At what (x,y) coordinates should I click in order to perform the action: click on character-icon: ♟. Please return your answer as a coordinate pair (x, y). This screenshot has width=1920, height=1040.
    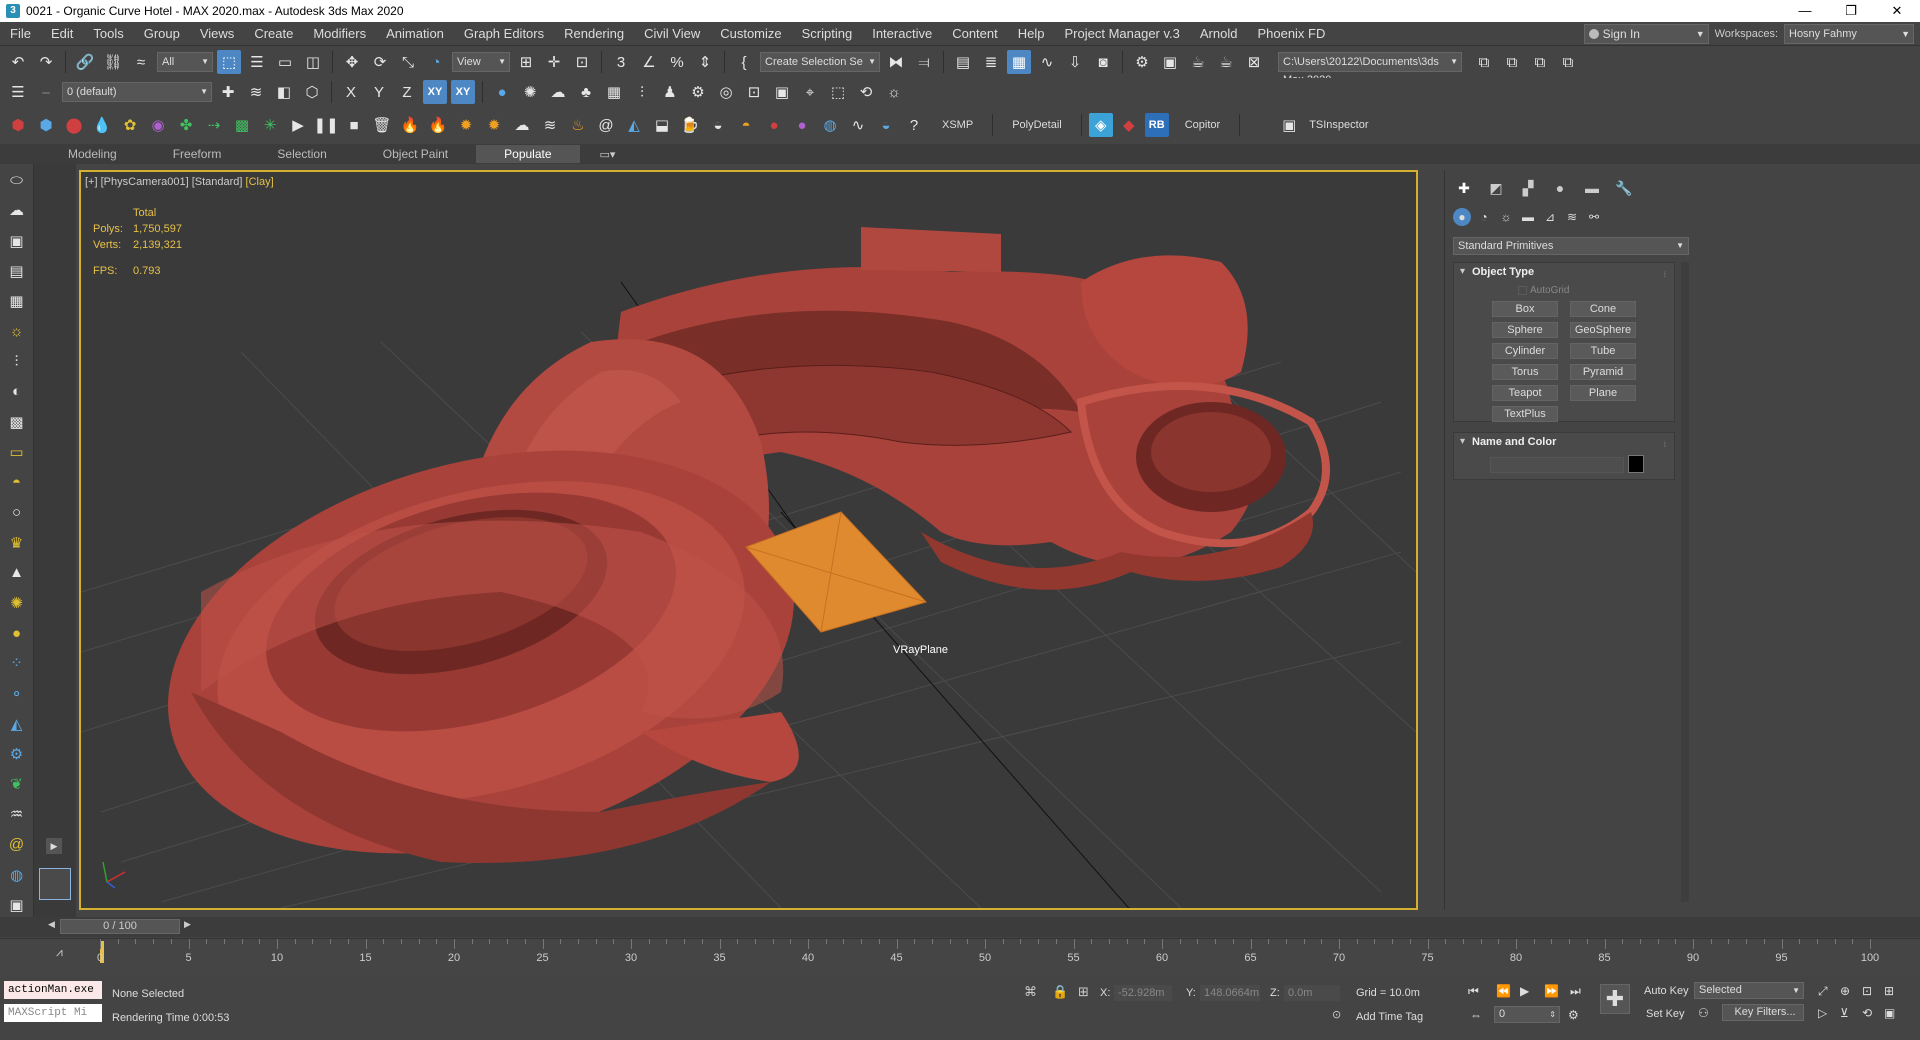
    Looking at the image, I should click on (670, 92).